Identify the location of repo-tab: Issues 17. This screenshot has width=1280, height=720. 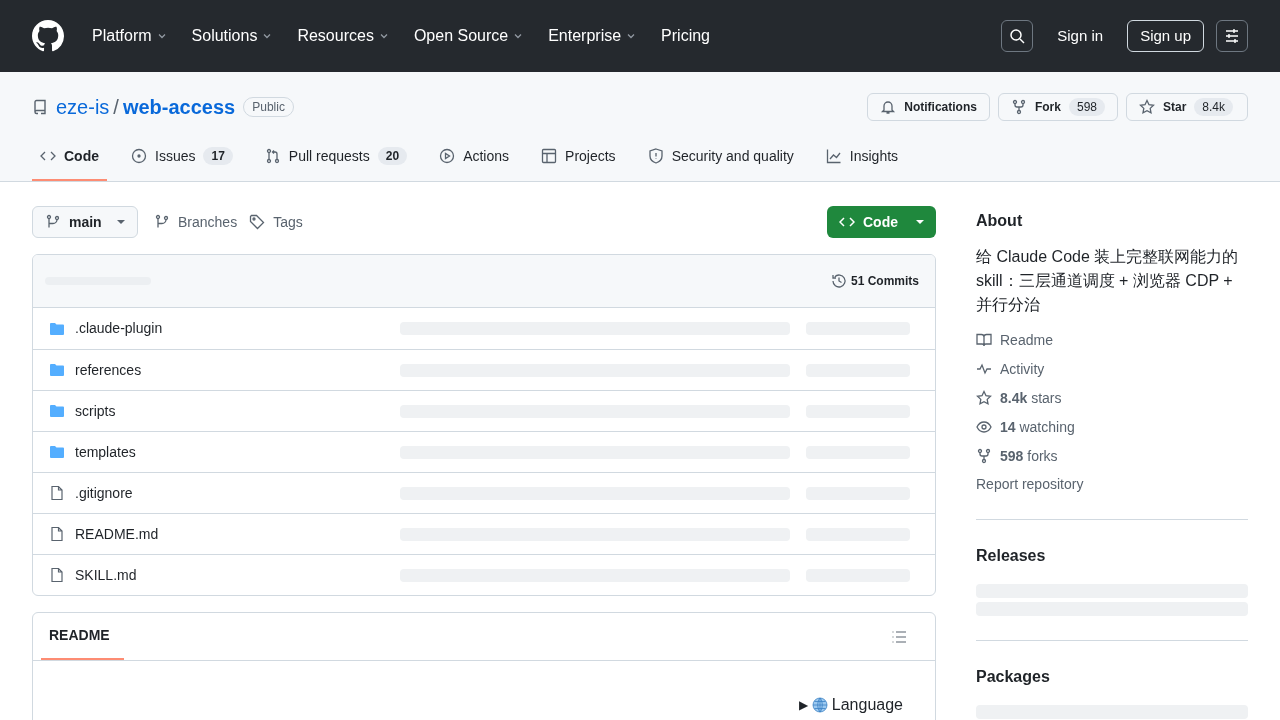
(182, 157).